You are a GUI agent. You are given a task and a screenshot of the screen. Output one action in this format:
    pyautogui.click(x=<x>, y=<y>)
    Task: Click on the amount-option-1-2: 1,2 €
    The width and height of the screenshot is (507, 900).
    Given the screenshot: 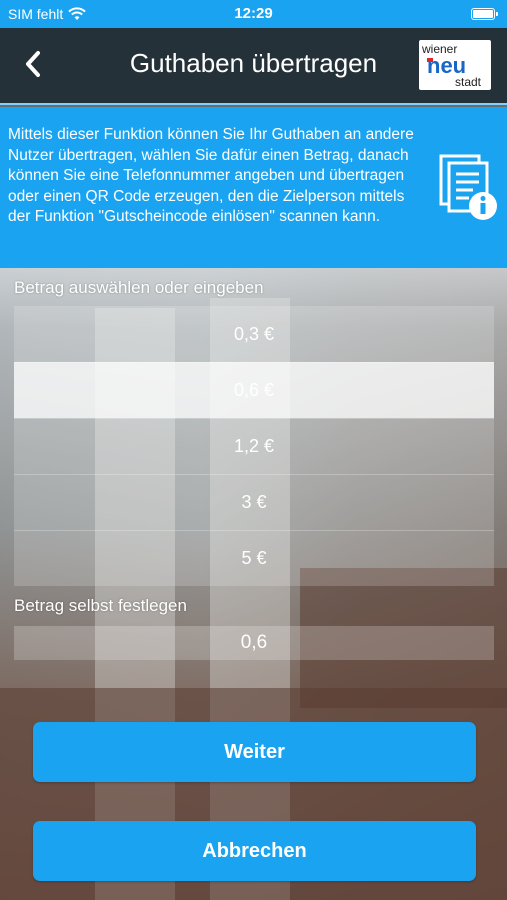 What is the action you would take?
    pyautogui.click(x=254, y=446)
    